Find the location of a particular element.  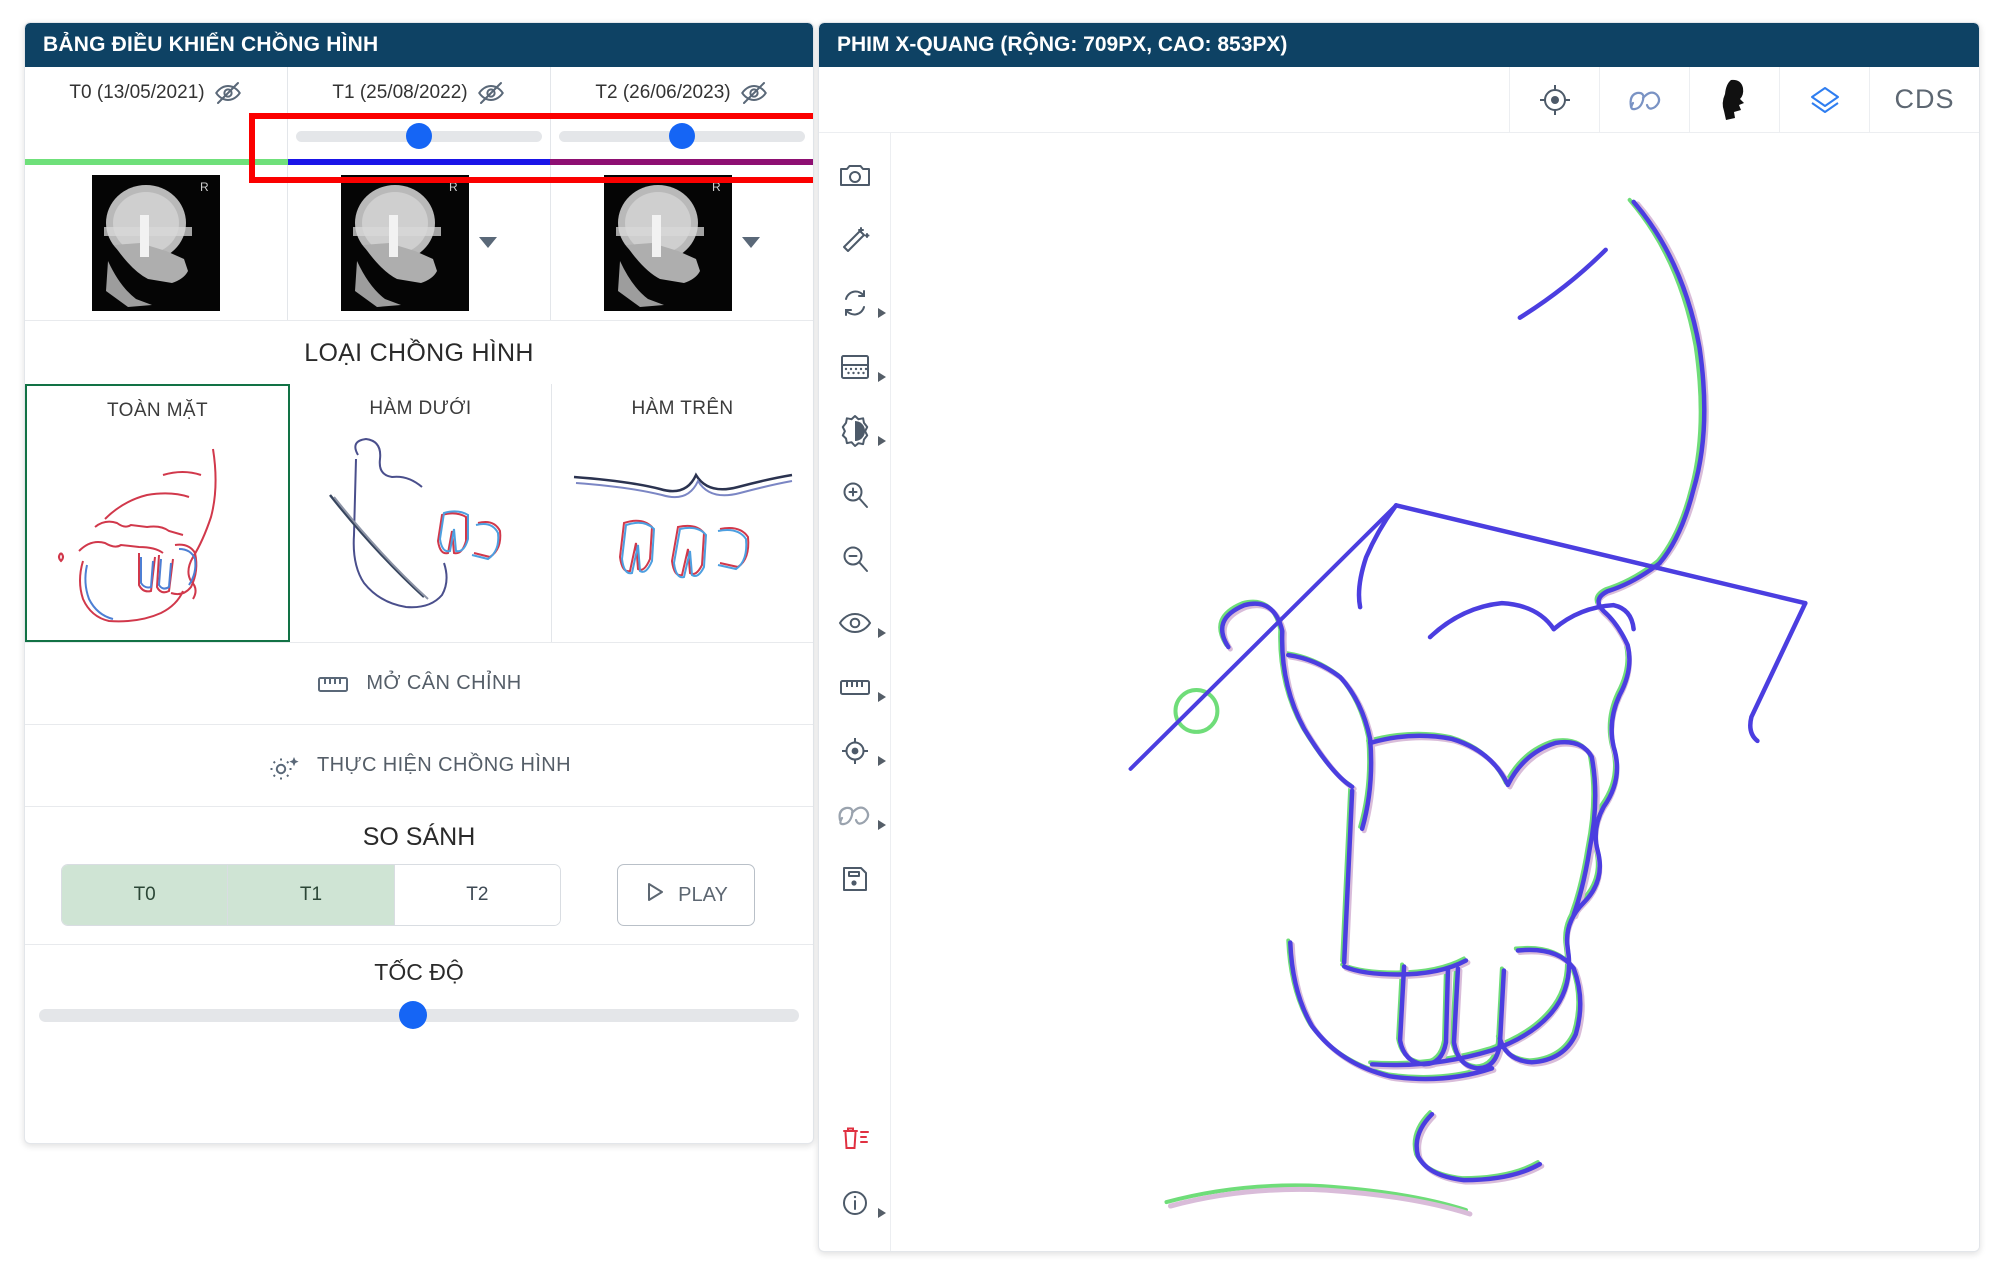

image-threshold-icon is located at coordinates (855, 367).